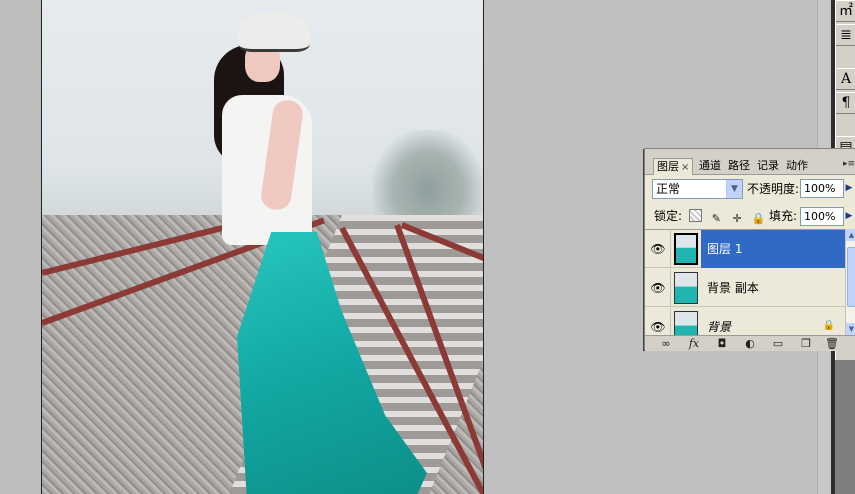  I want to click on lock-label: 锁定:, so click(668, 216).